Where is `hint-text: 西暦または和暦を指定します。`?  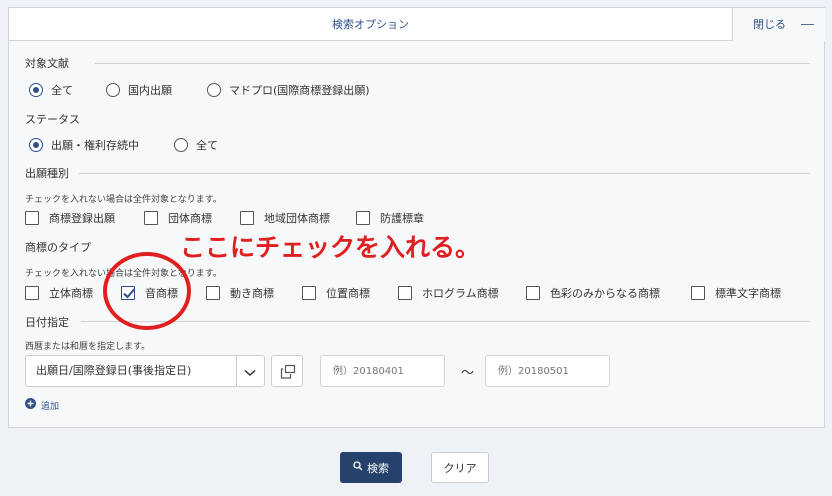 hint-text: 西暦または和暦を指定します。 is located at coordinates (88, 347).